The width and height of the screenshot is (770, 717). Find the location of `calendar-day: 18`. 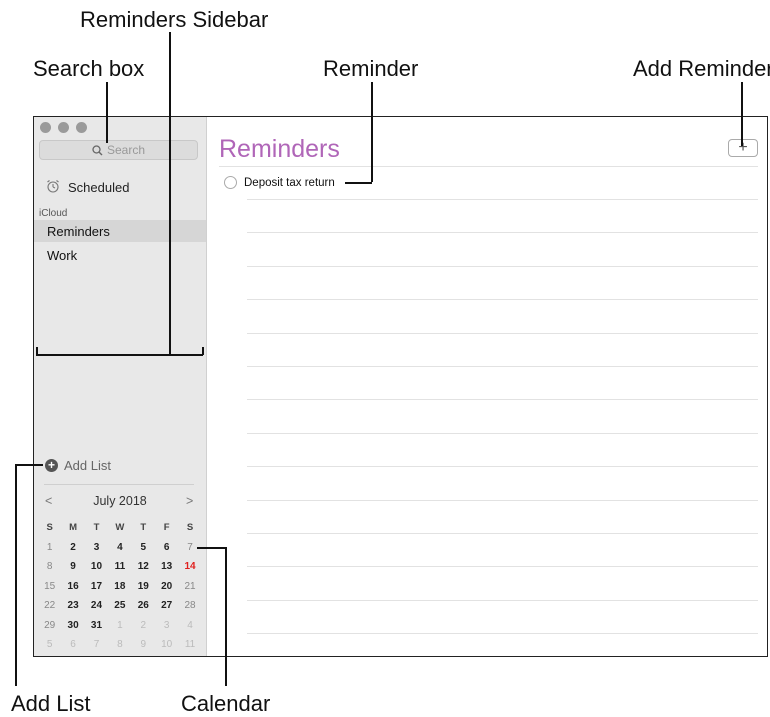

calendar-day: 18 is located at coordinates (119, 586).